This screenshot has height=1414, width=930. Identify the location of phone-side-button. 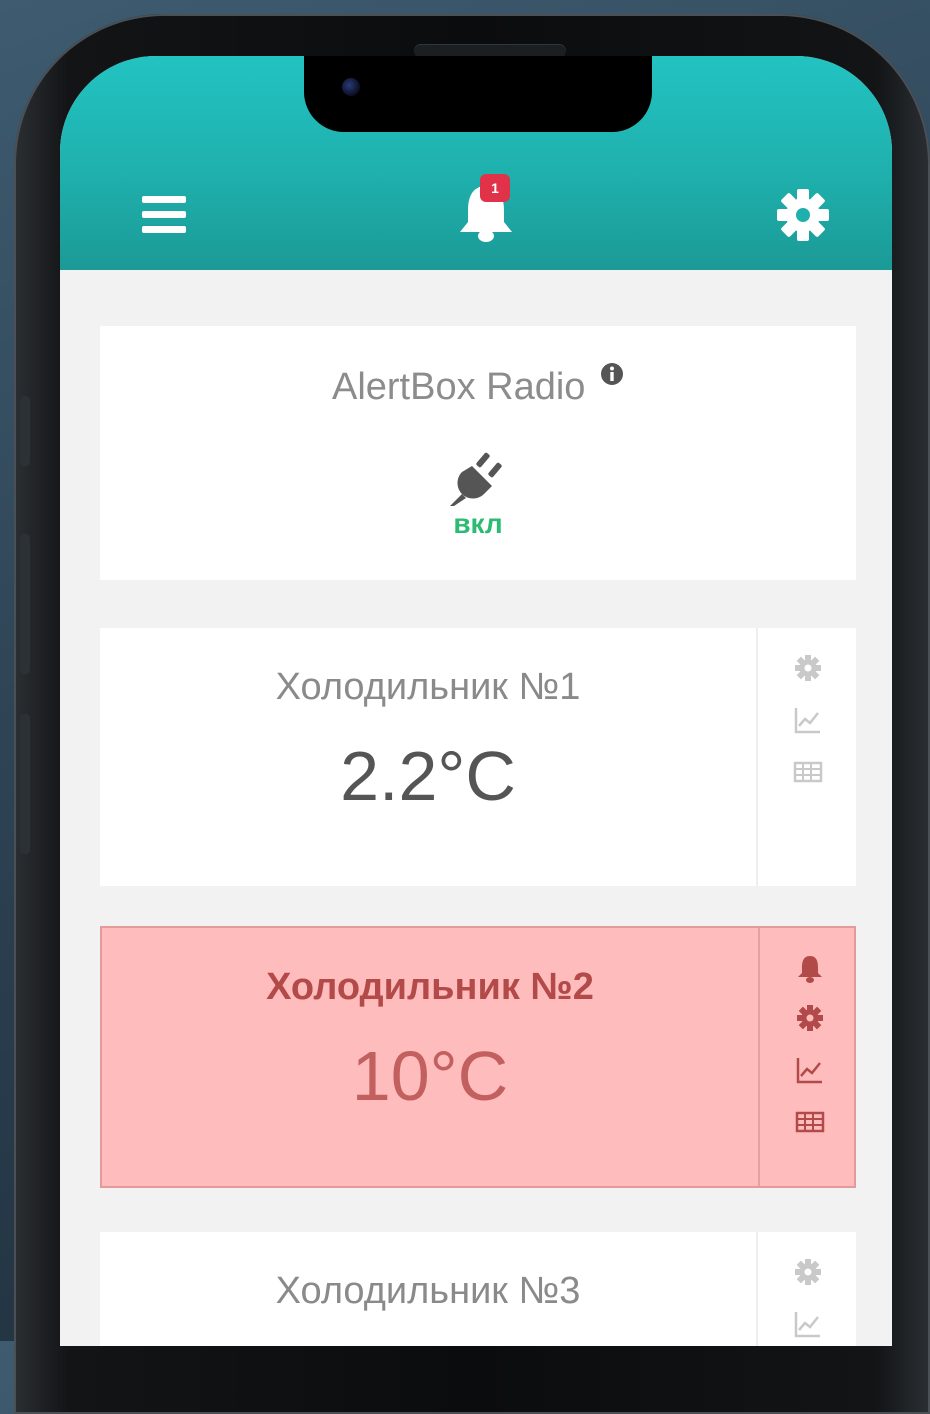
(25, 431).